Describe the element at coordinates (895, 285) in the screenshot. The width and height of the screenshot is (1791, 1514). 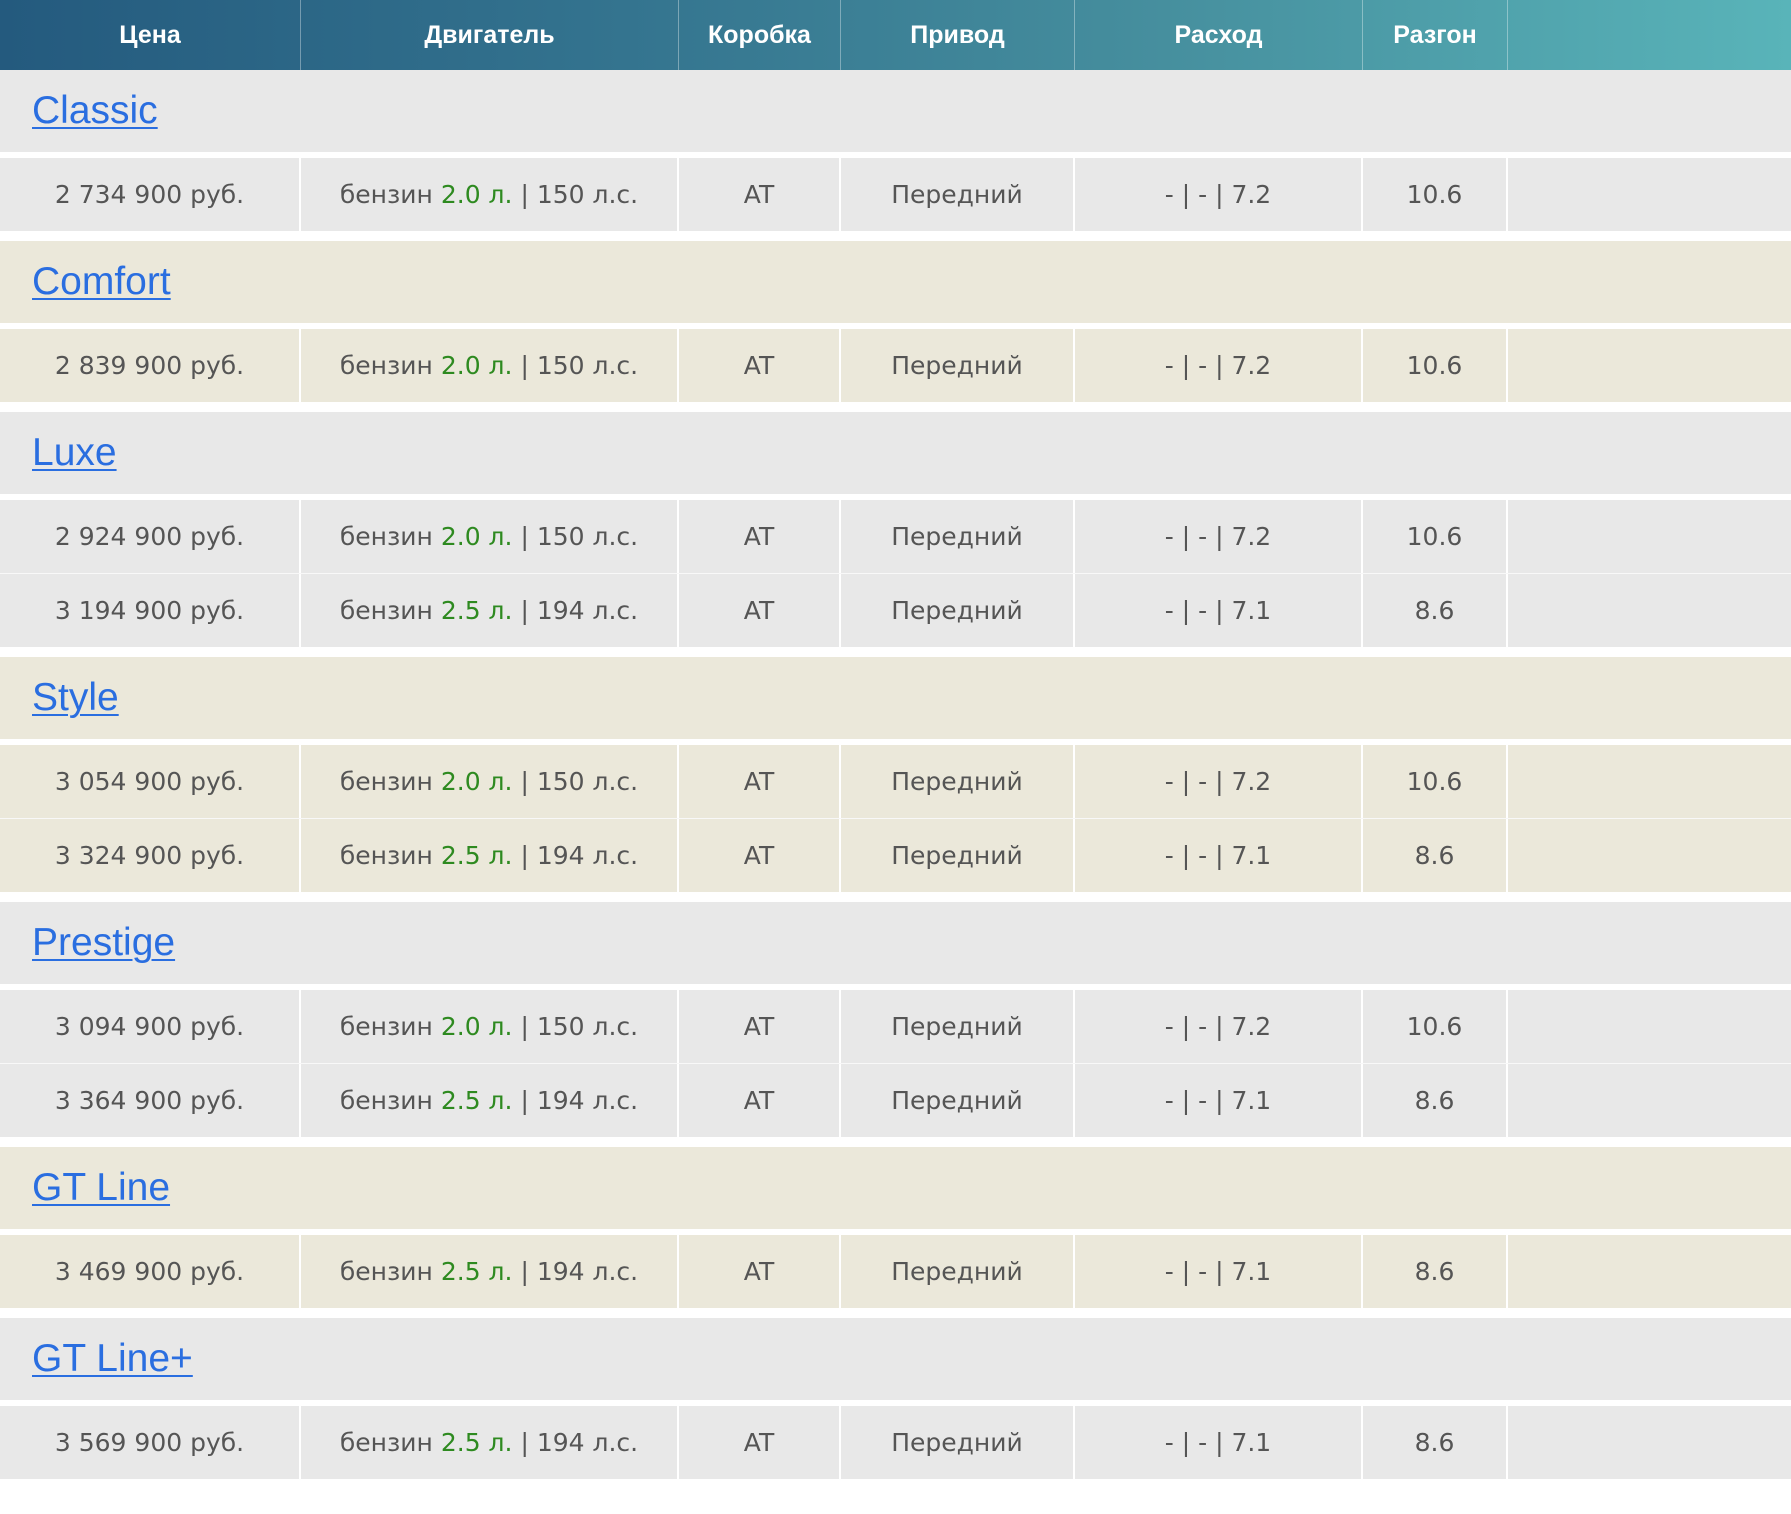
I see `trim-group-title: Comfort` at that location.